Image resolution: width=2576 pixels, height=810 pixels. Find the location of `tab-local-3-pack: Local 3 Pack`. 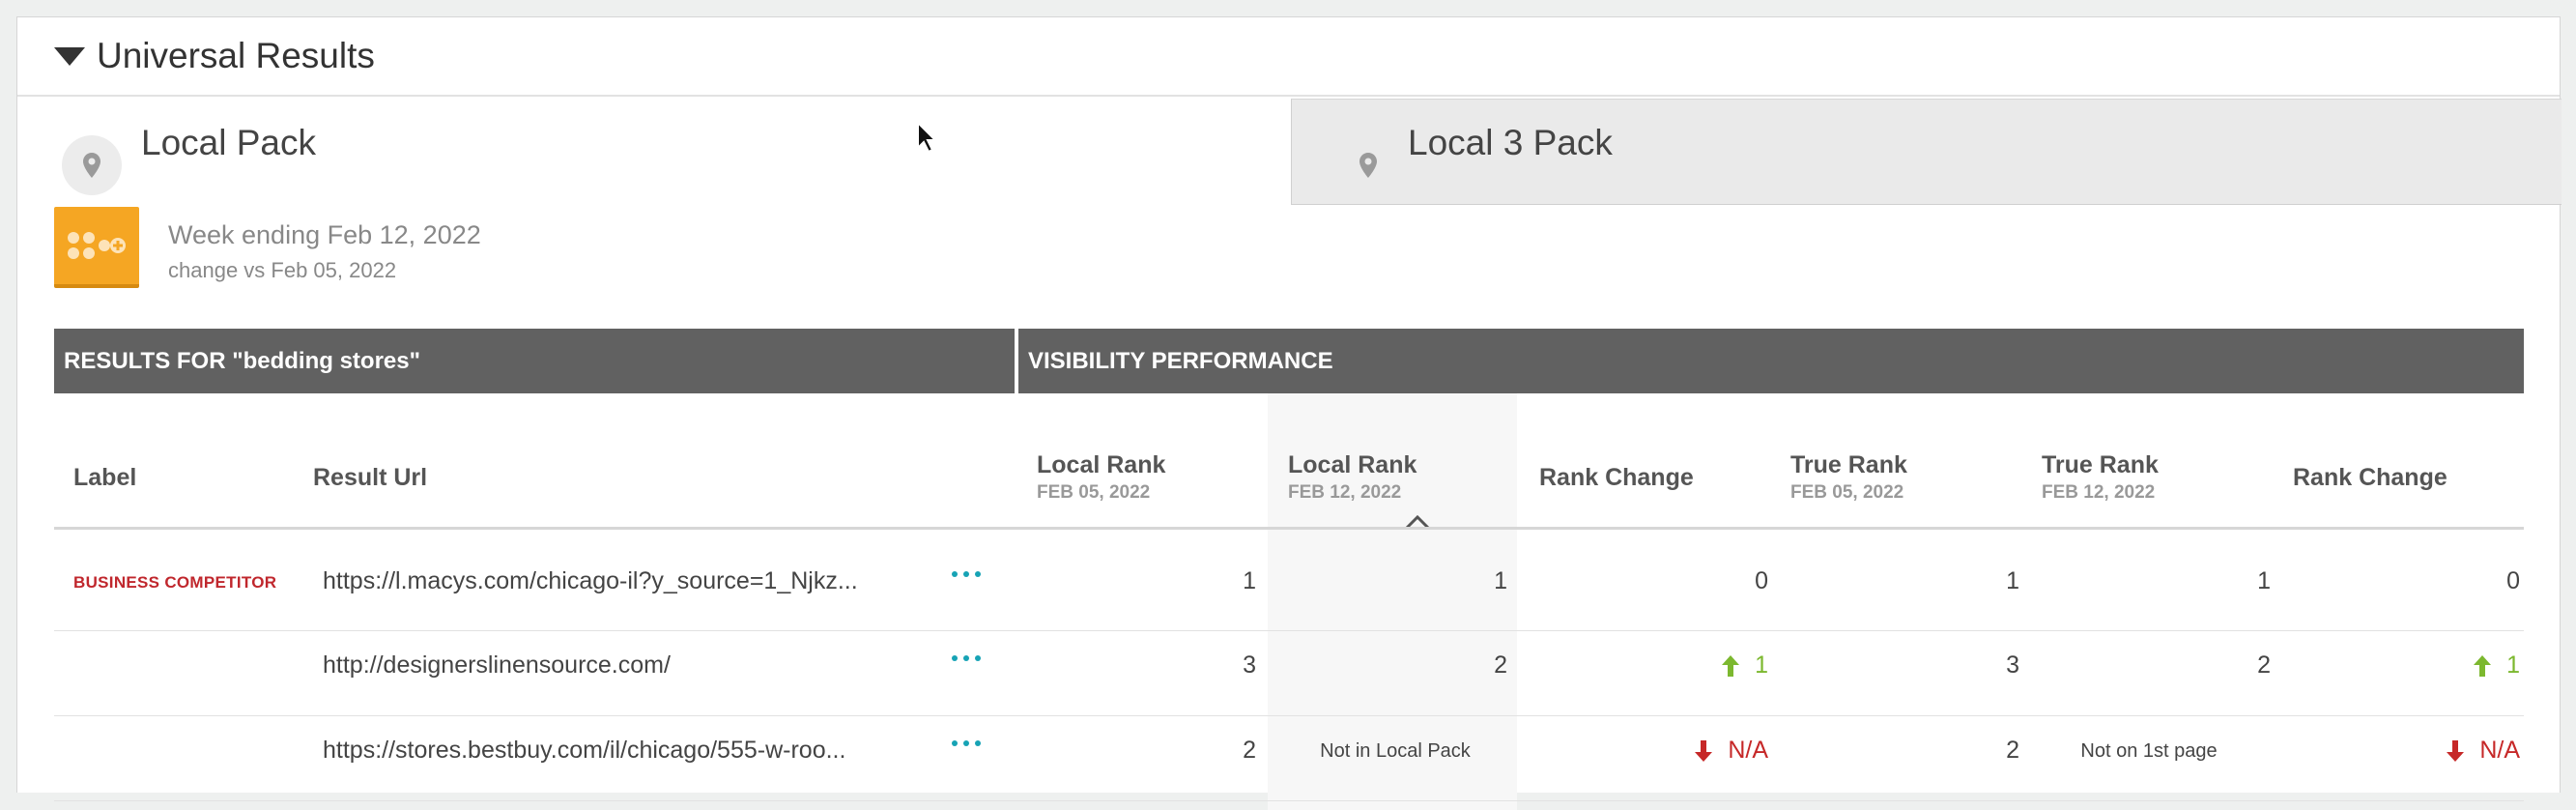

tab-local-3-pack: Local 3 Pack is located at coordinates (1927, 152).